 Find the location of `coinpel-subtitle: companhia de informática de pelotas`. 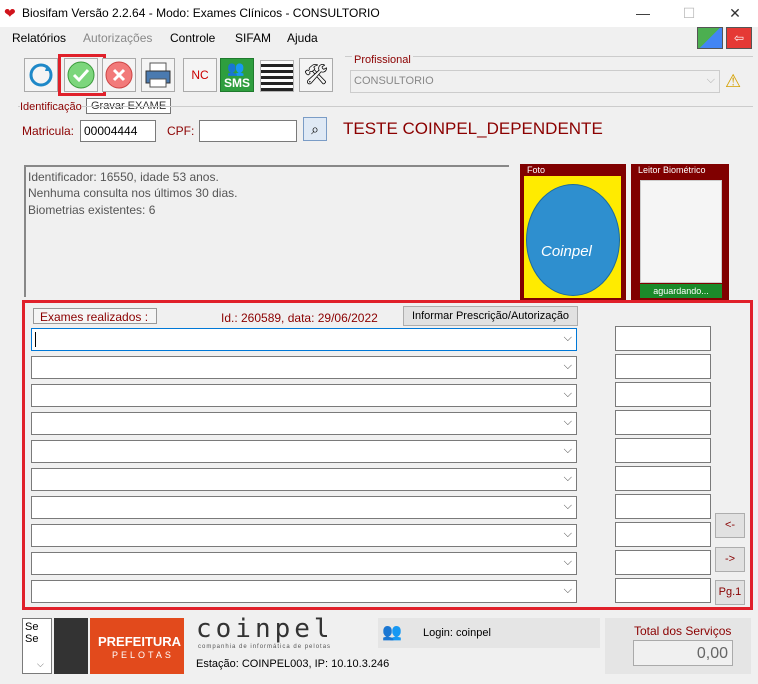

coinpel-subtitle: companhia de informática de pelotas is located at coordinates (265, 647).